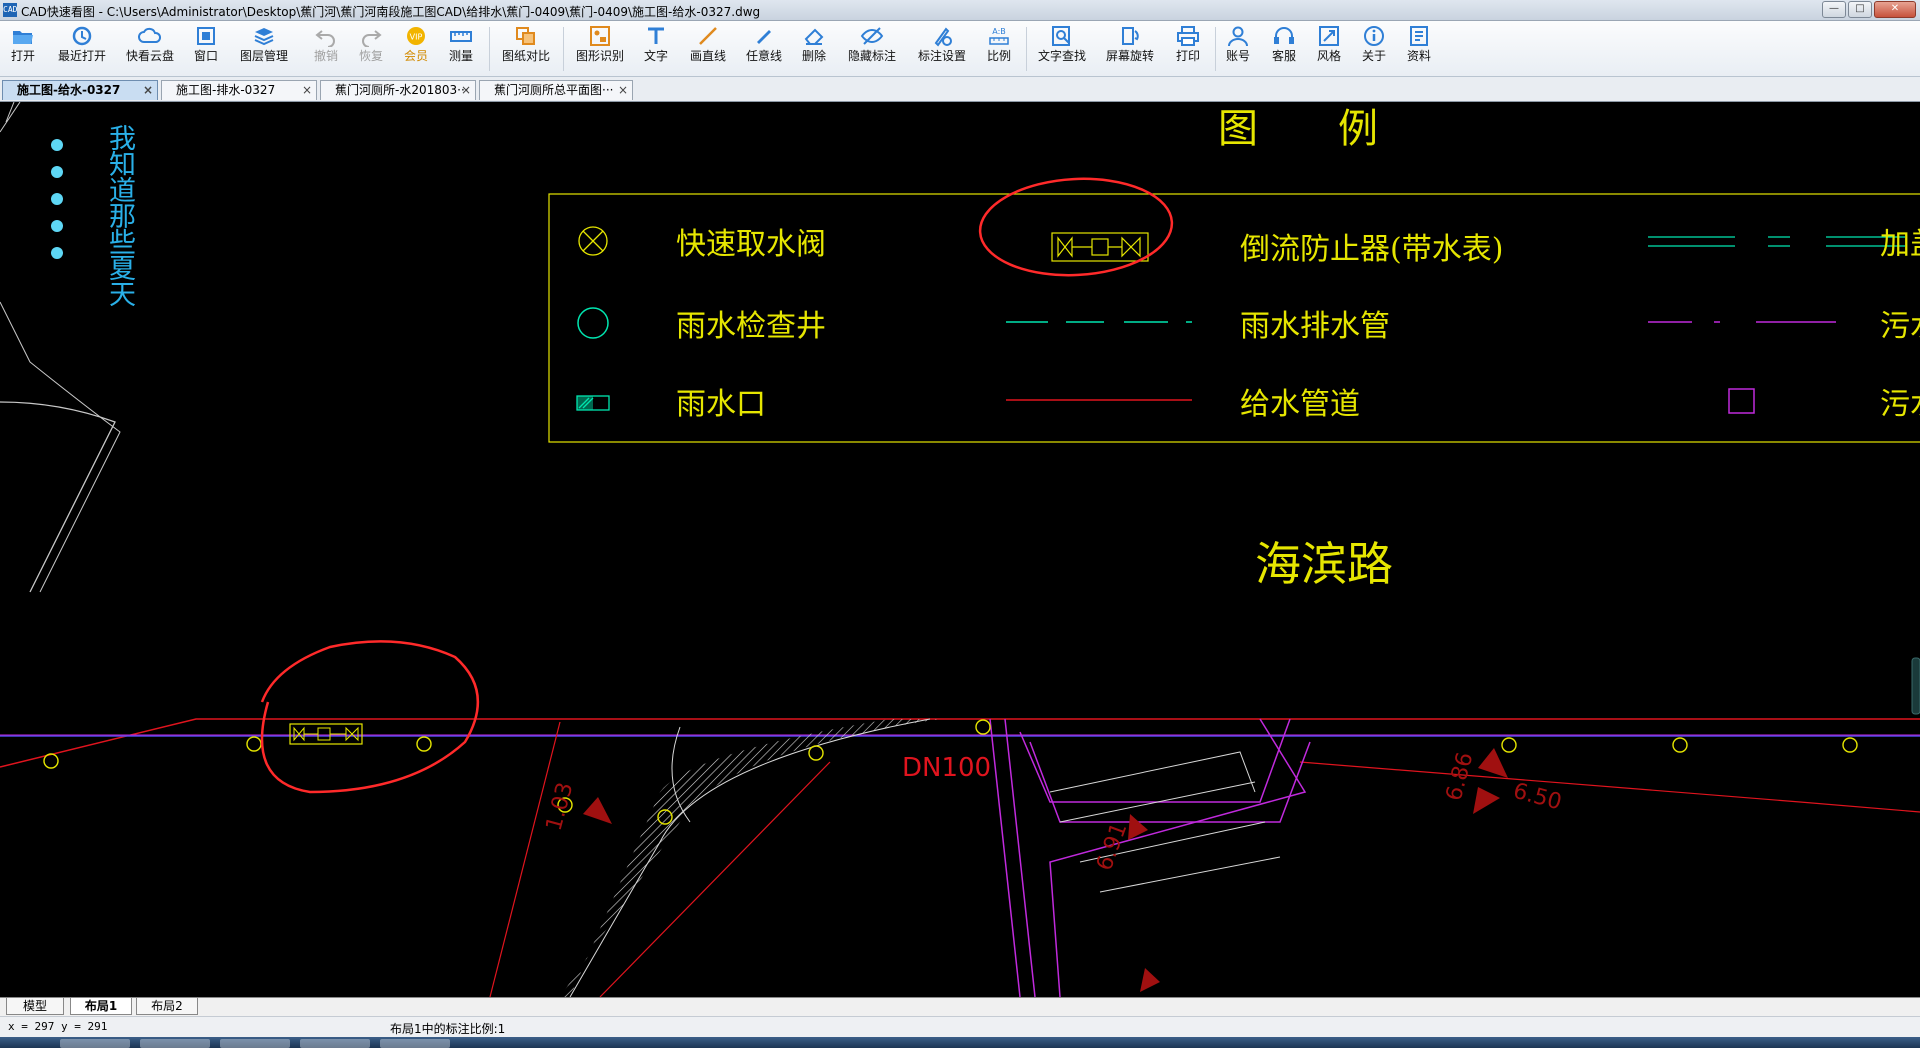  Describe the element at coordinates (960, 1042) in the screenshot. I see `os-taskbar` at that location.